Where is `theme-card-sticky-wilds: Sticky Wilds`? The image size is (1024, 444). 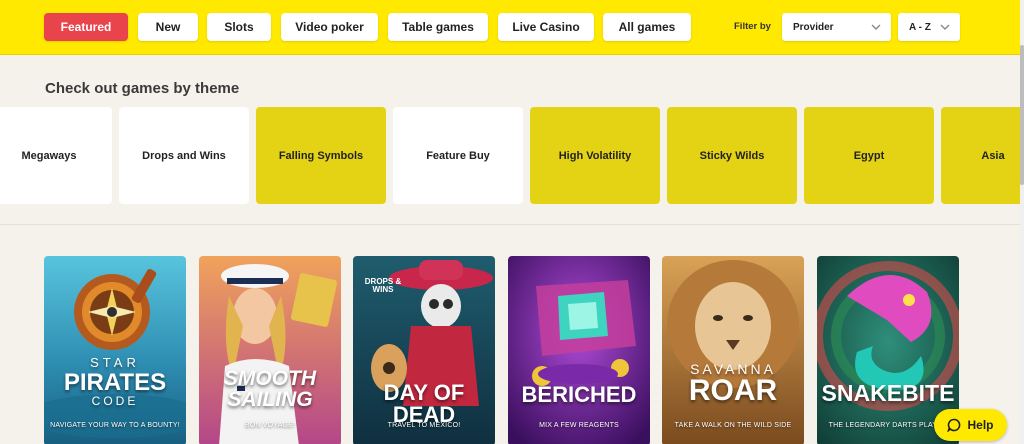
theme-card-sticky-wilds: Sticky Wilds is located at coordinates (732, 155).